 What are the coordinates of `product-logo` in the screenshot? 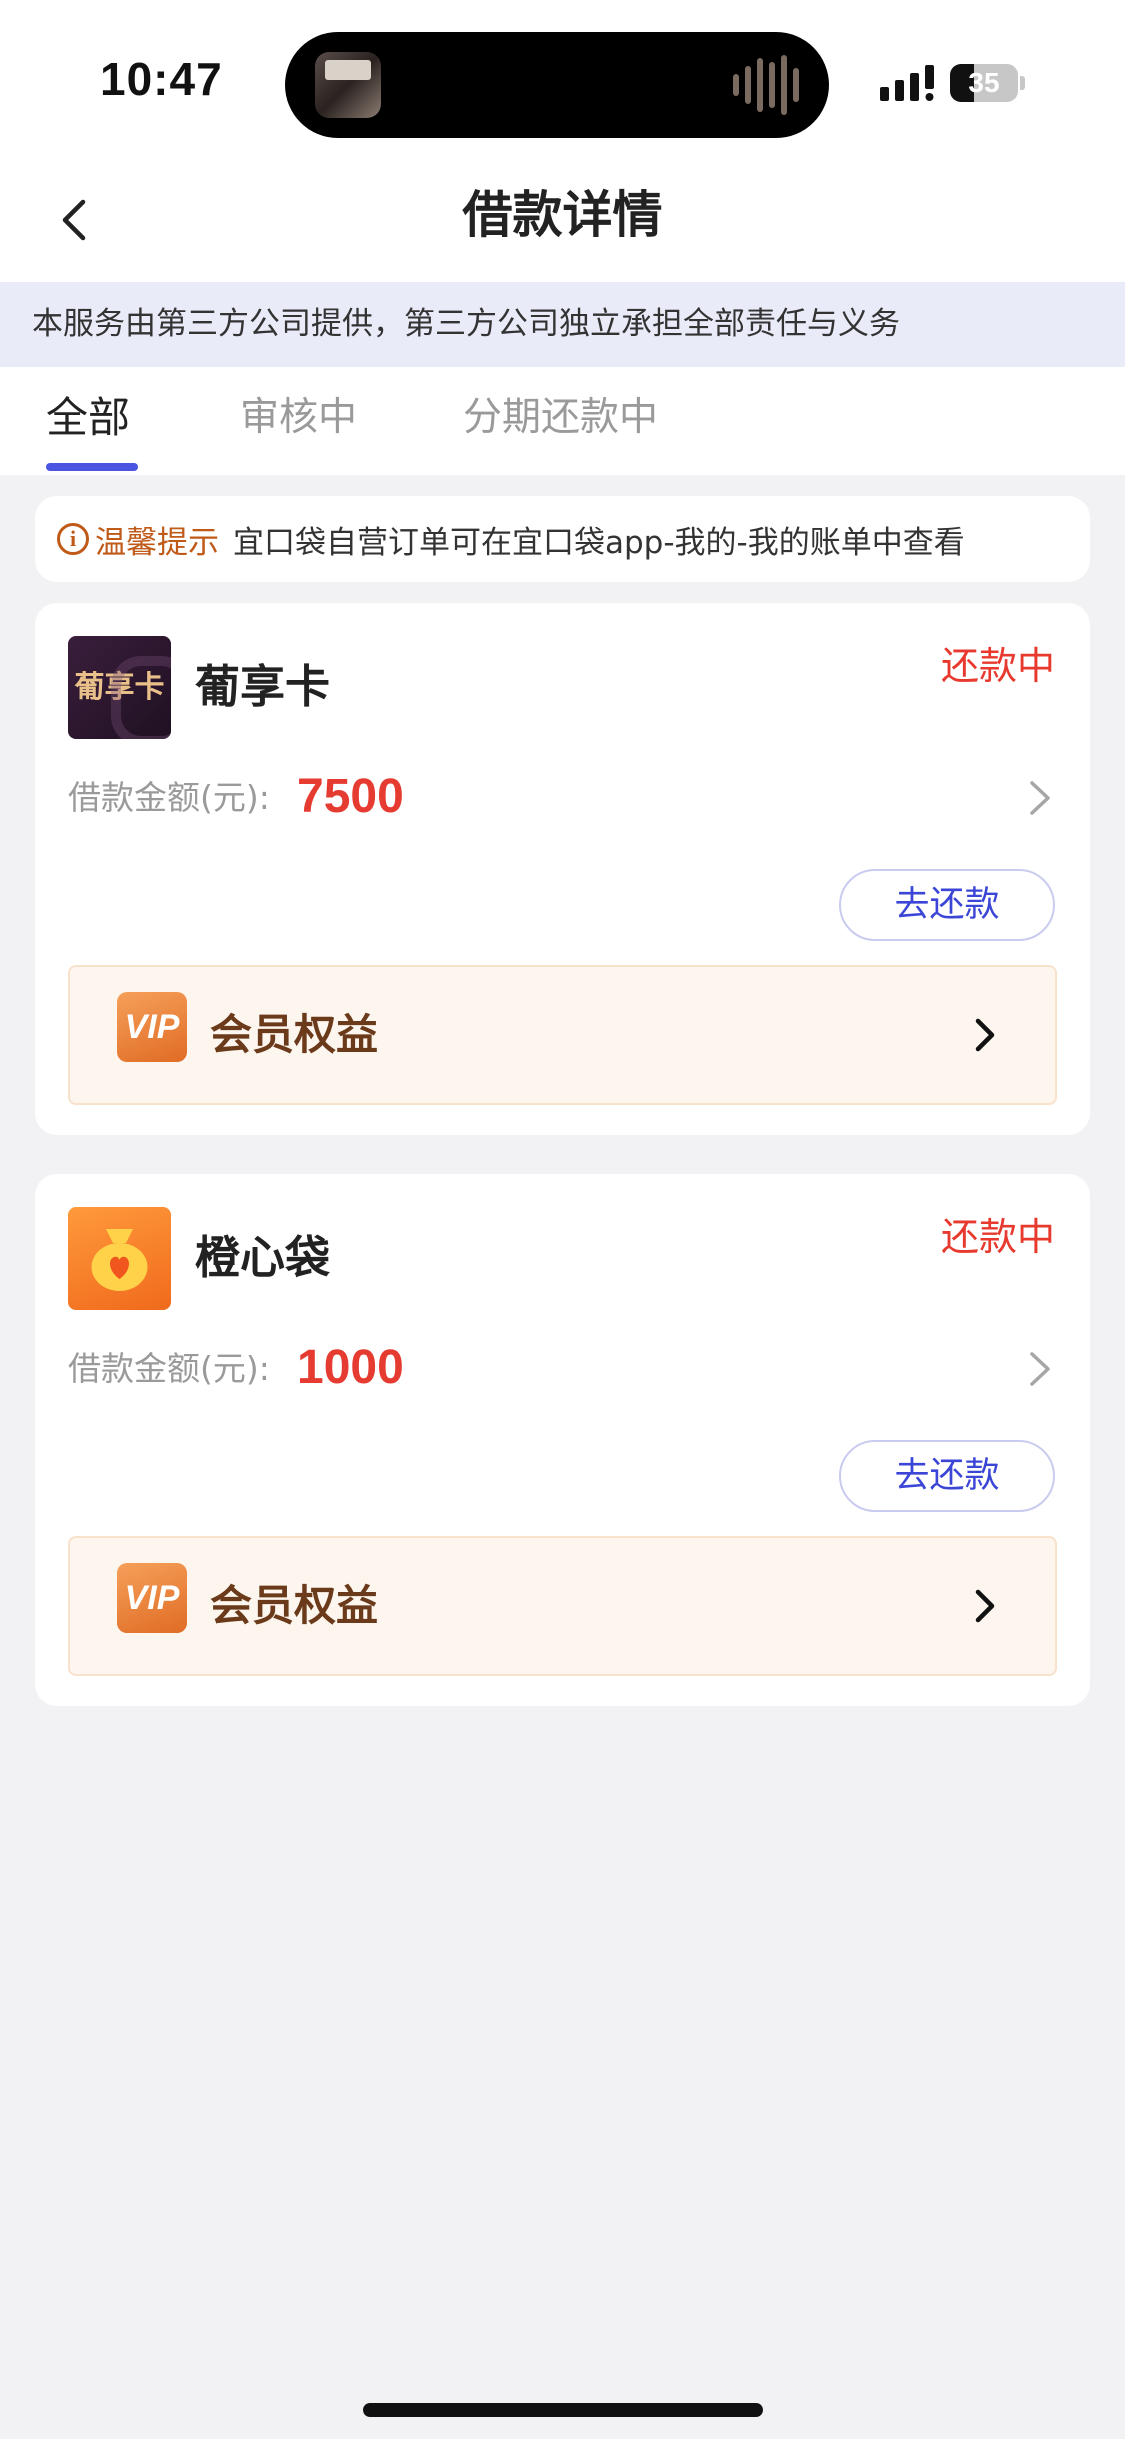 It's located at (119, 1258).